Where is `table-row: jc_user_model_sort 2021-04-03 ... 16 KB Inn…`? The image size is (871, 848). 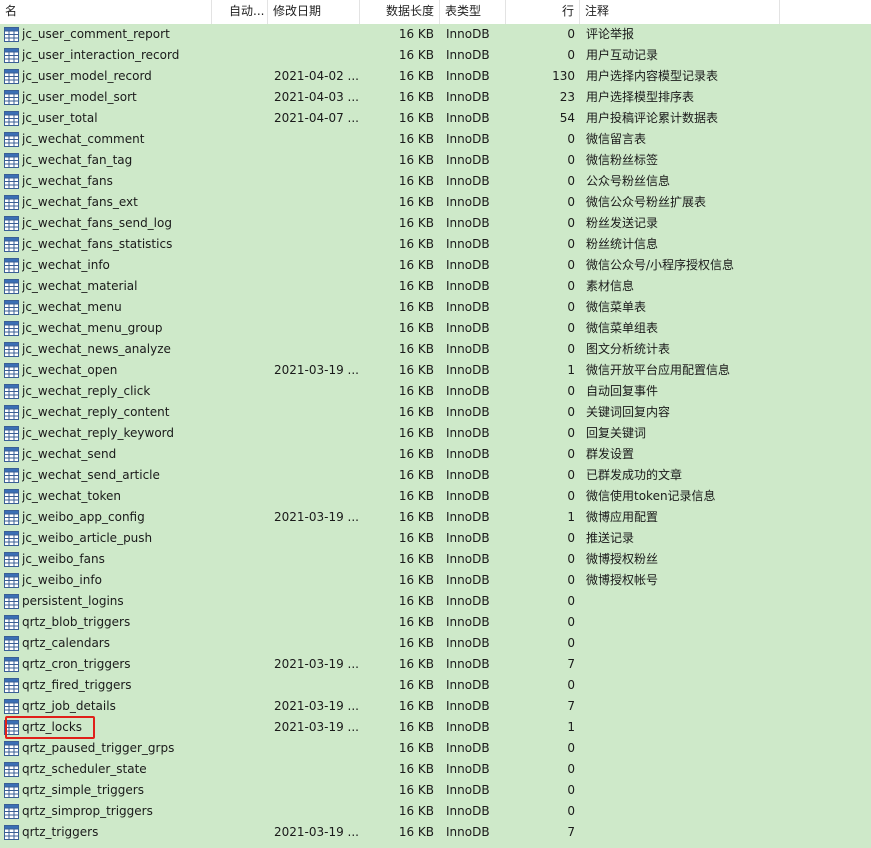 table-row: jc_user_model_sort 2021-04-03 ... 16 KB Inn… is located at coordinates (435, 97).